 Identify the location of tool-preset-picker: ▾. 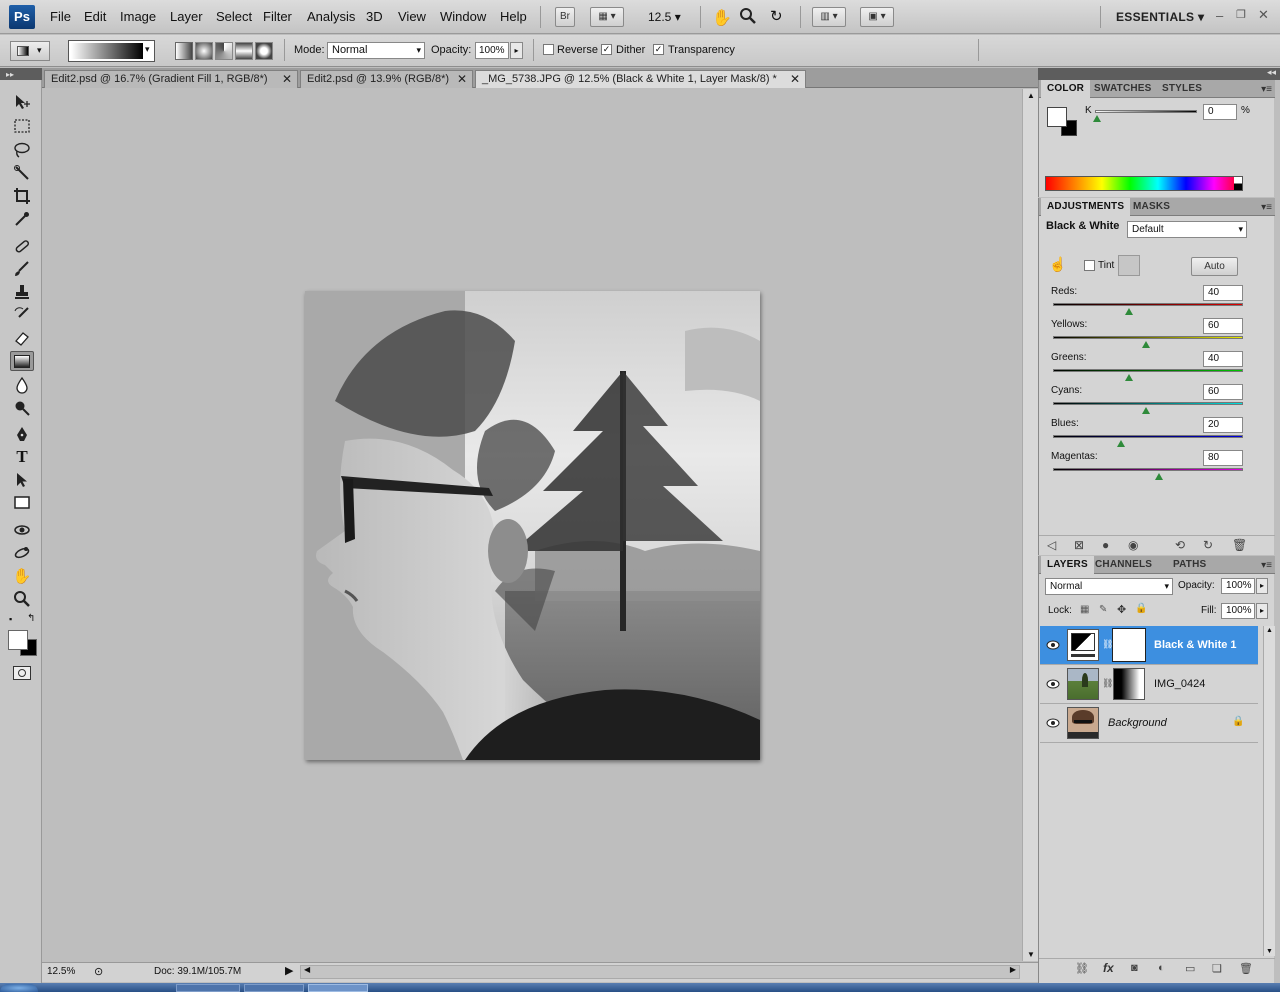
(30, 51).